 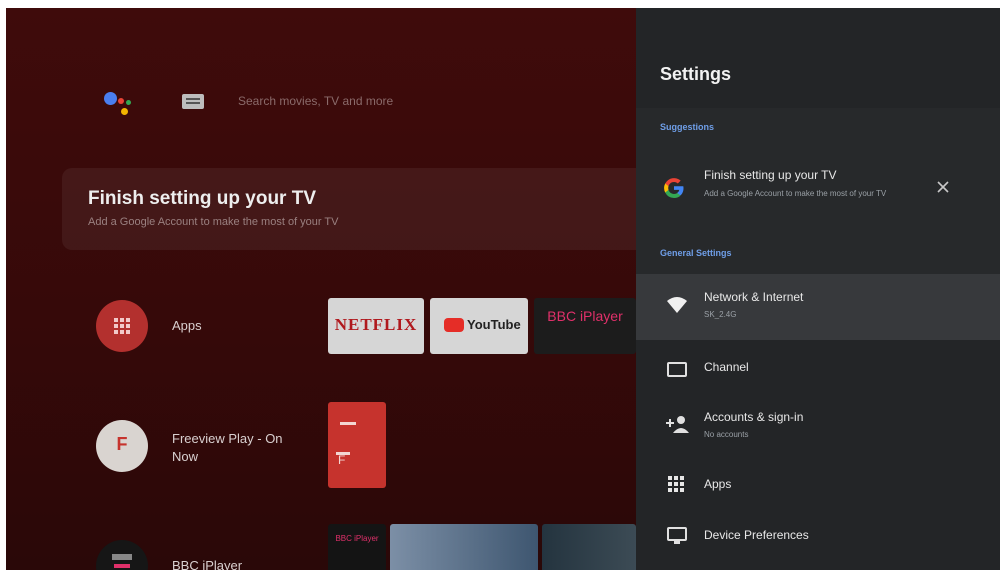 I want to click on apps-row-label: Apps, so click(x=187, y=325).